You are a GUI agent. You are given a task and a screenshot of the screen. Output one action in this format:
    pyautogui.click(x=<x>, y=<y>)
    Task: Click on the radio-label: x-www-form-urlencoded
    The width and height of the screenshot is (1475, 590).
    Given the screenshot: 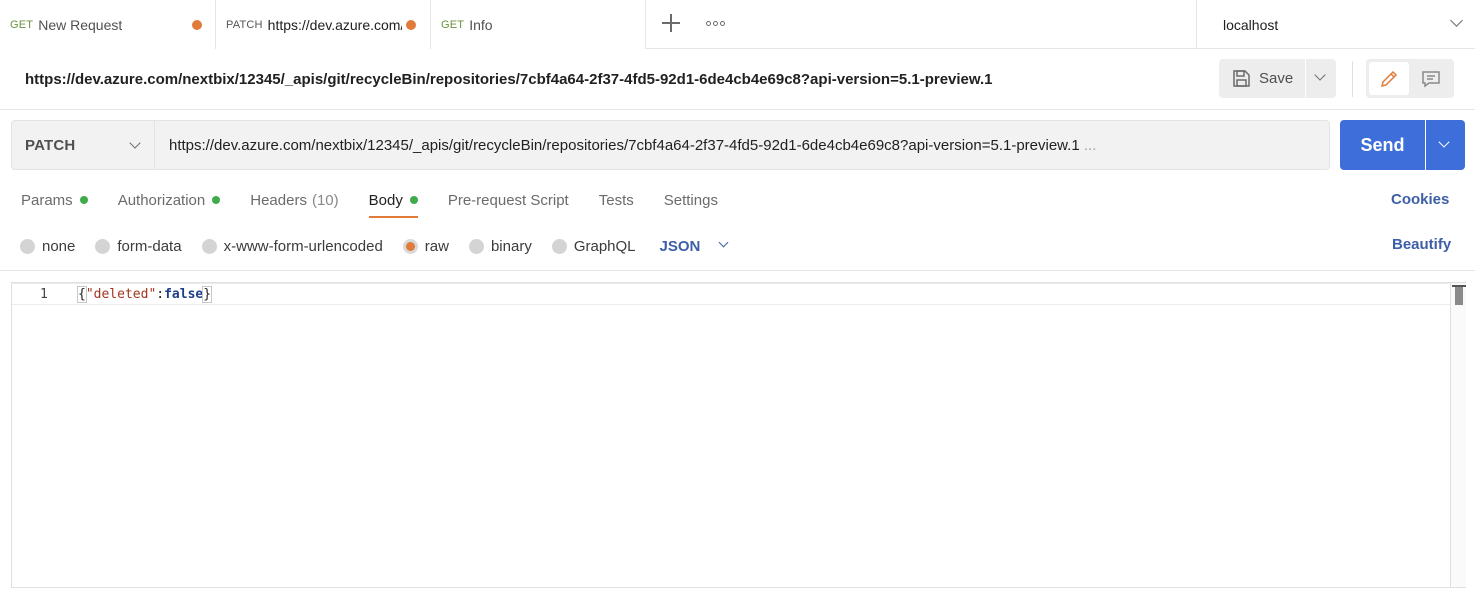 What is the action you would take?
    pyautogui.click(x=303, y=246)
    